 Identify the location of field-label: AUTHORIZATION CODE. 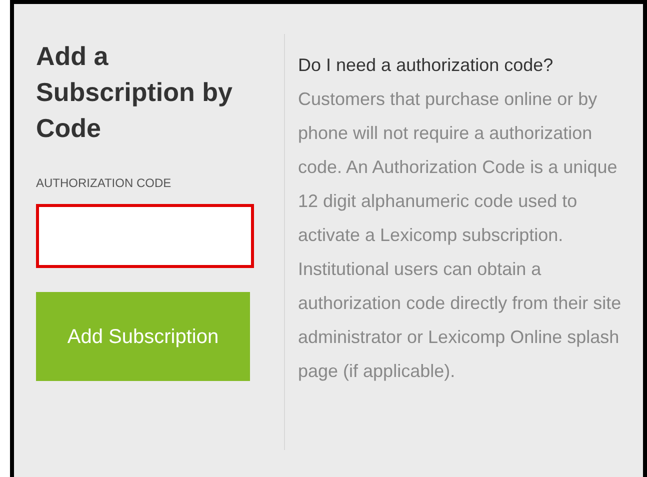
(104, 183).